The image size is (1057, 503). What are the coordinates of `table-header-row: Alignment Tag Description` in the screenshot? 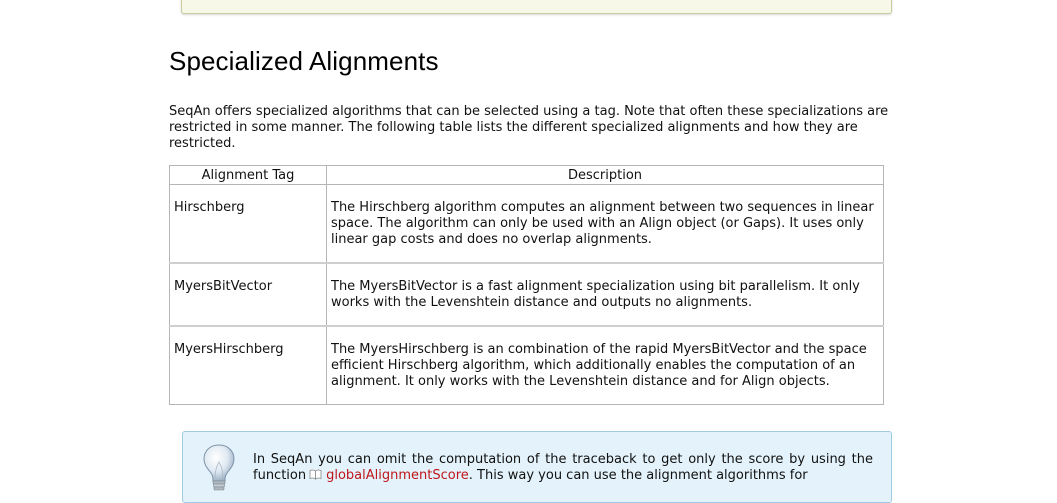 It's located at (526, 175).